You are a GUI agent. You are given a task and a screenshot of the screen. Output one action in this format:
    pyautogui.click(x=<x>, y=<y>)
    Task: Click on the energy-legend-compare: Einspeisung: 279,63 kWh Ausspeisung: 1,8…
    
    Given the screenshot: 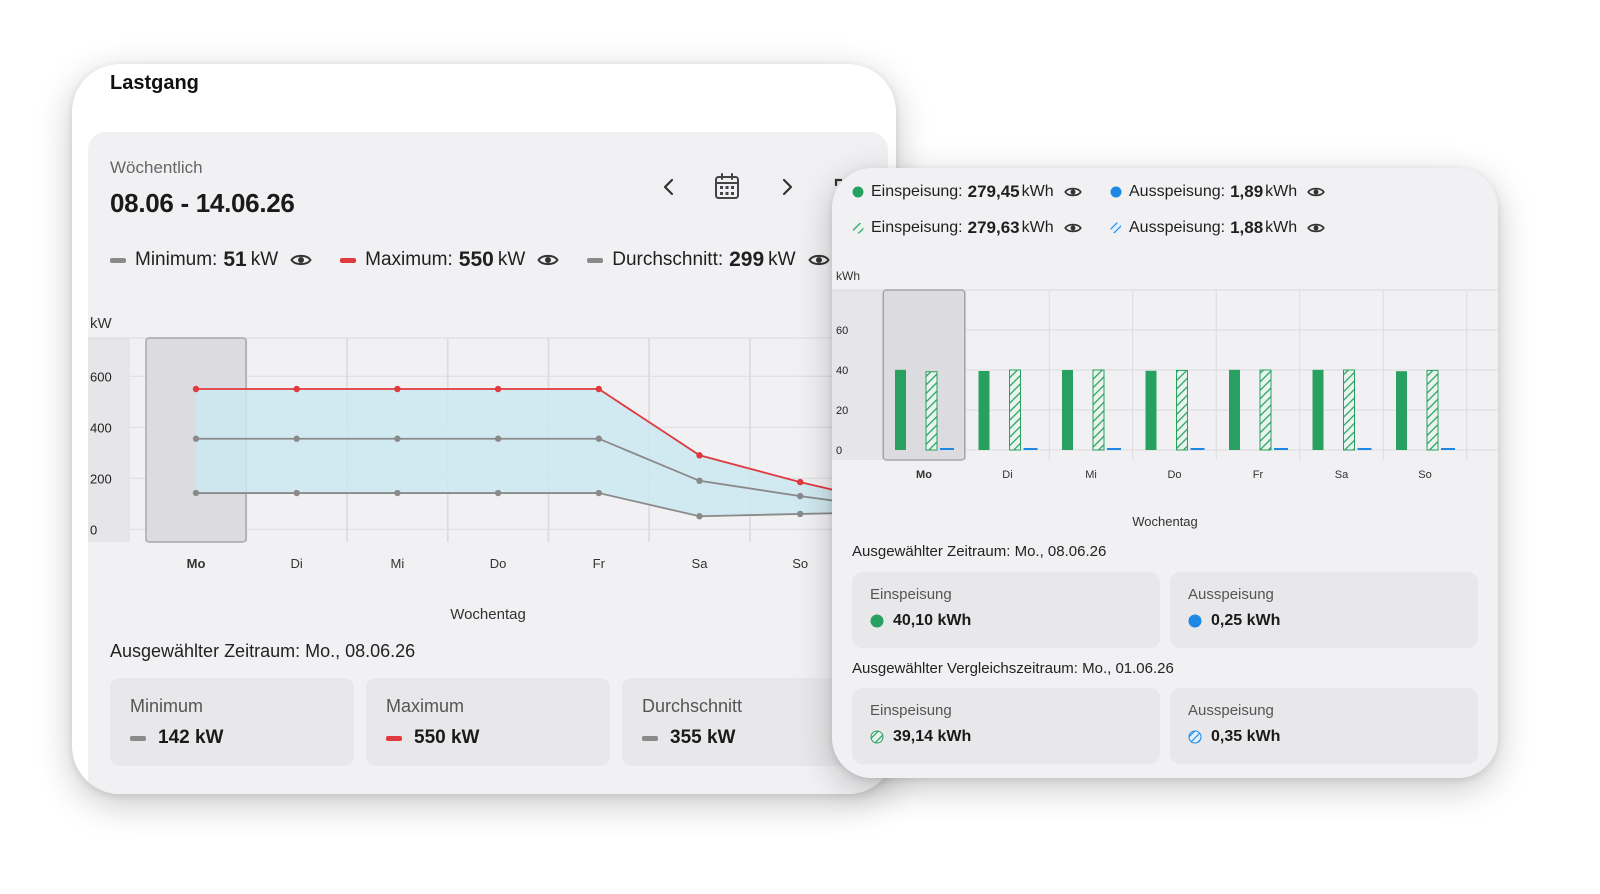 What is the action you would take?
    pyautogui.click(x=1110, y=228)
    